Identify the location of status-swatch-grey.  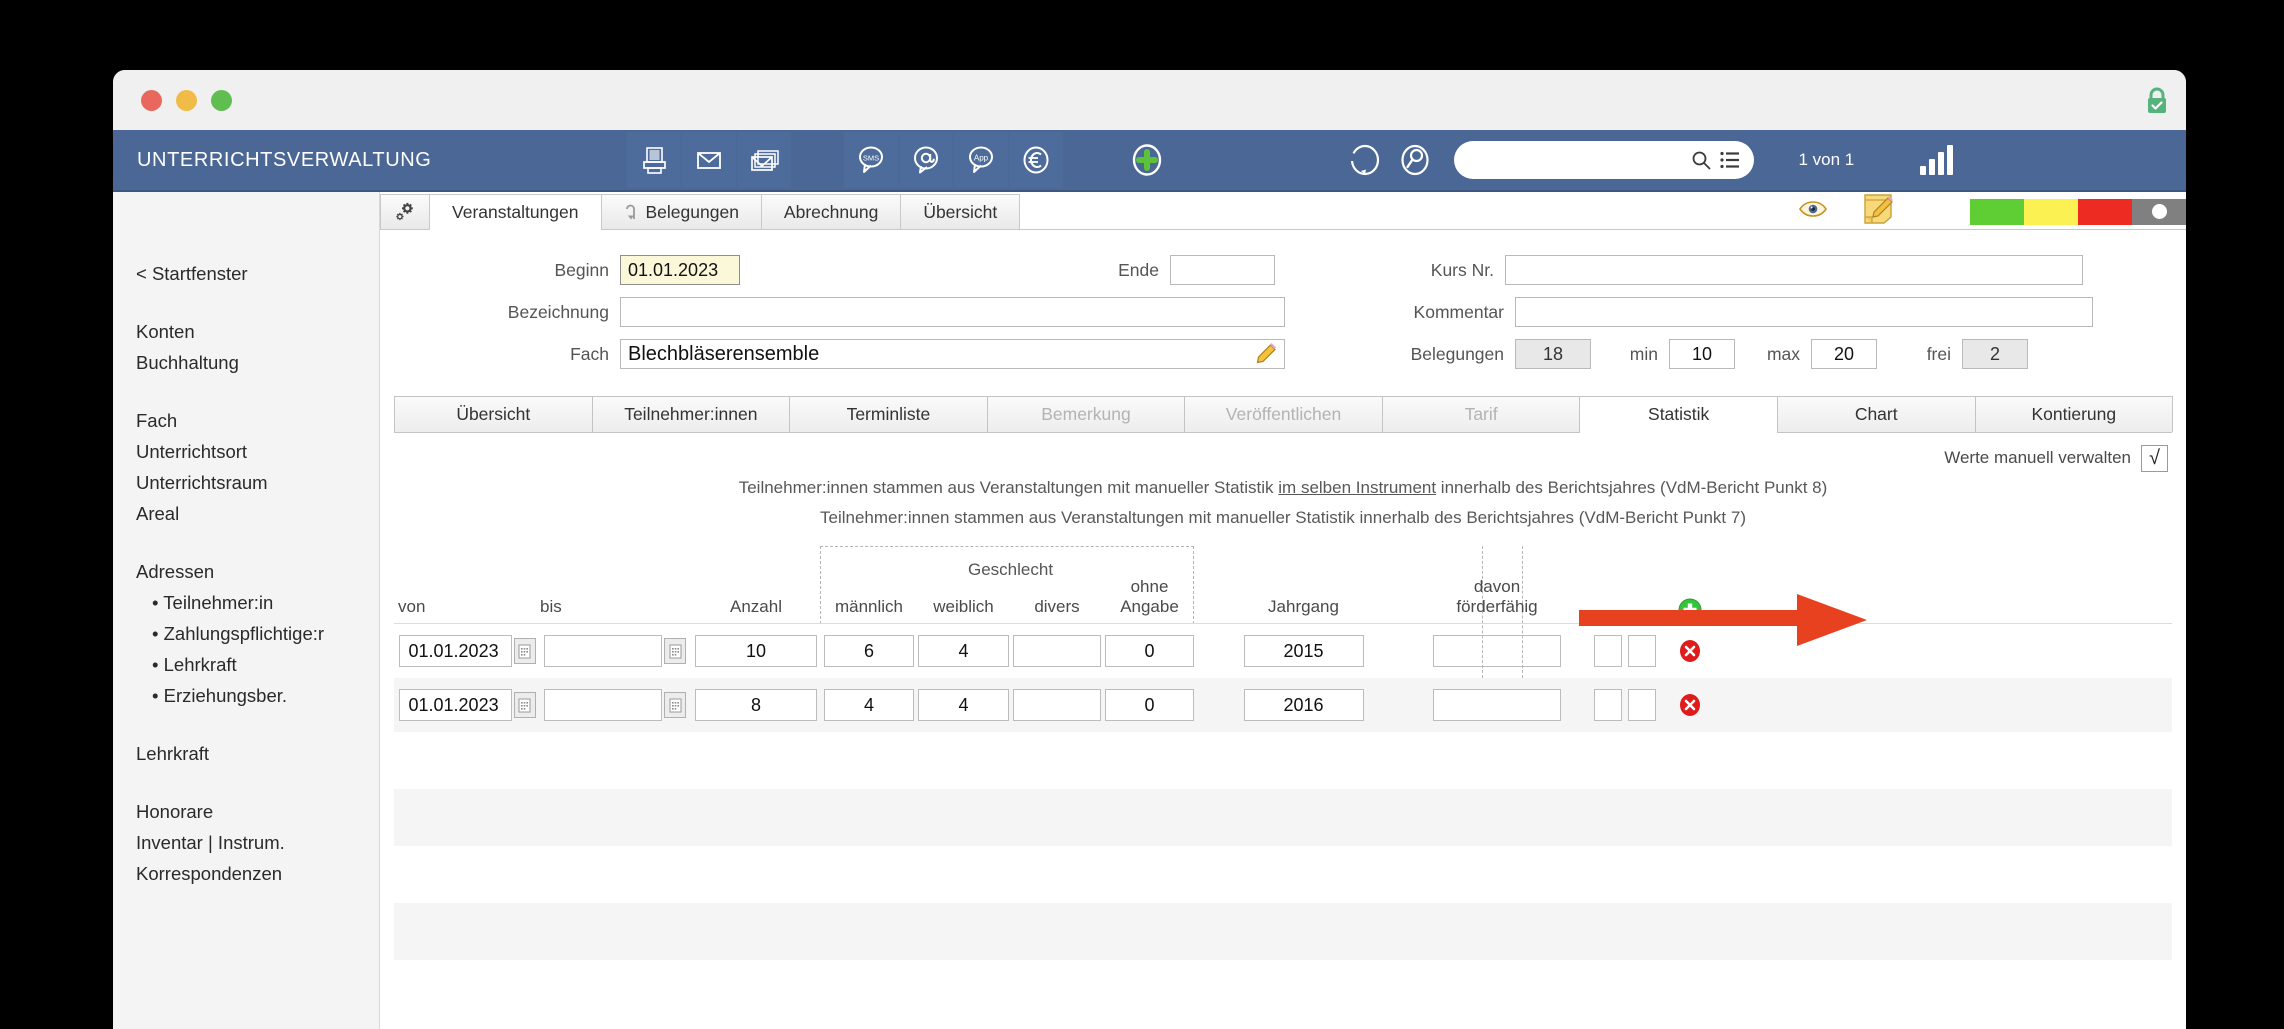
(2159, 211).